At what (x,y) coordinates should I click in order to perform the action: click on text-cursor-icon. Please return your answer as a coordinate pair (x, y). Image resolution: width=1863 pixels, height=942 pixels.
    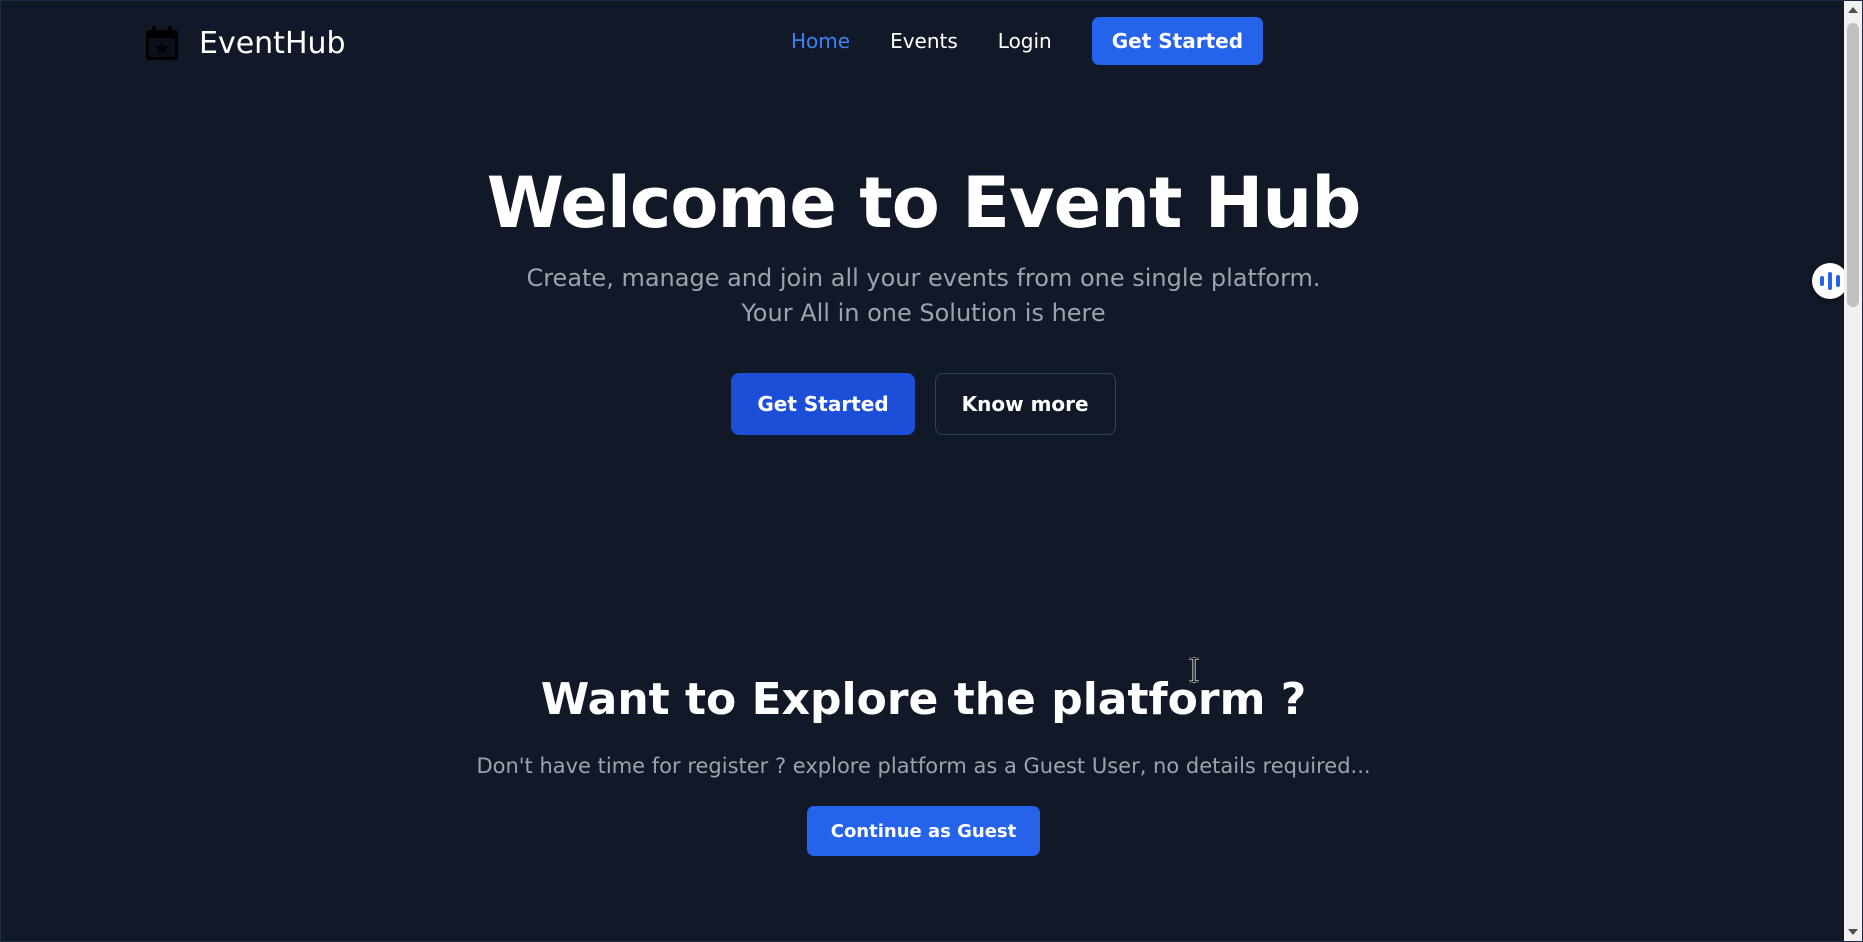
    Looking at the image, I should click on (1194, 670).